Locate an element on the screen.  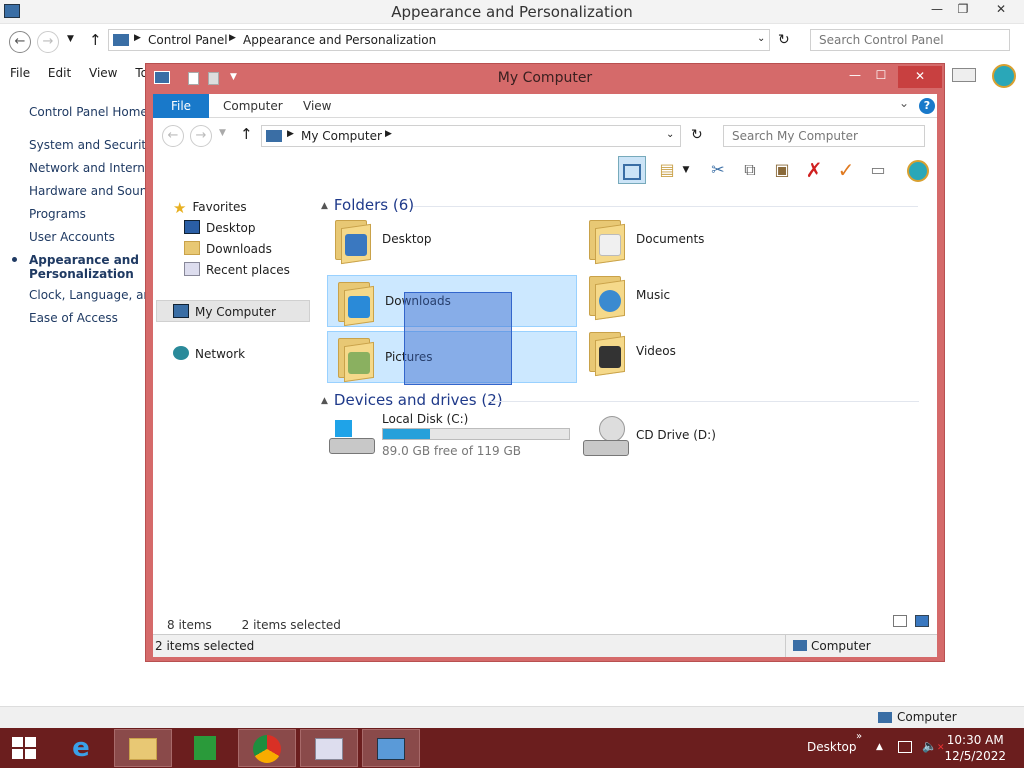
network-tray-icon is located at coordinates (905, 747).